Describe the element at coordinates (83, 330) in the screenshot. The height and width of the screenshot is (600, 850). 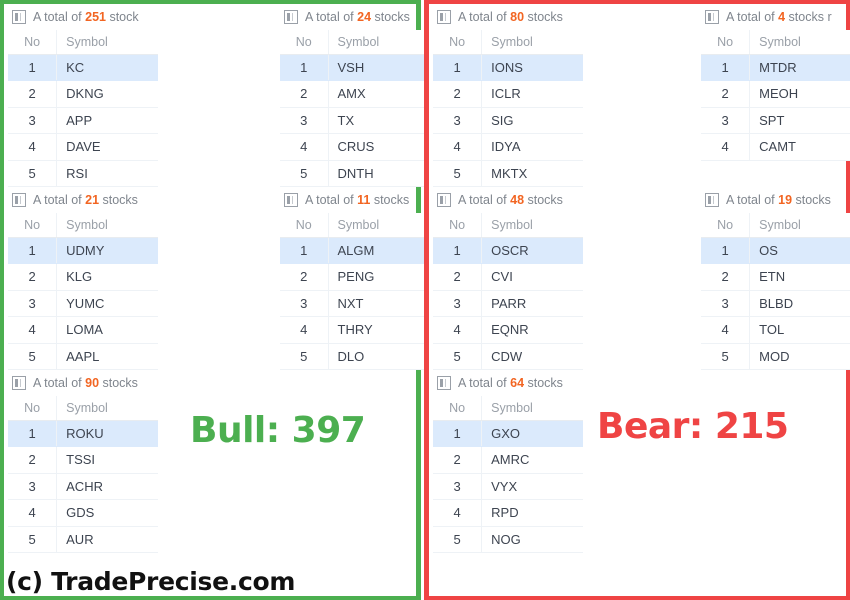
I see `table-row: 4 LOMA` at that location.